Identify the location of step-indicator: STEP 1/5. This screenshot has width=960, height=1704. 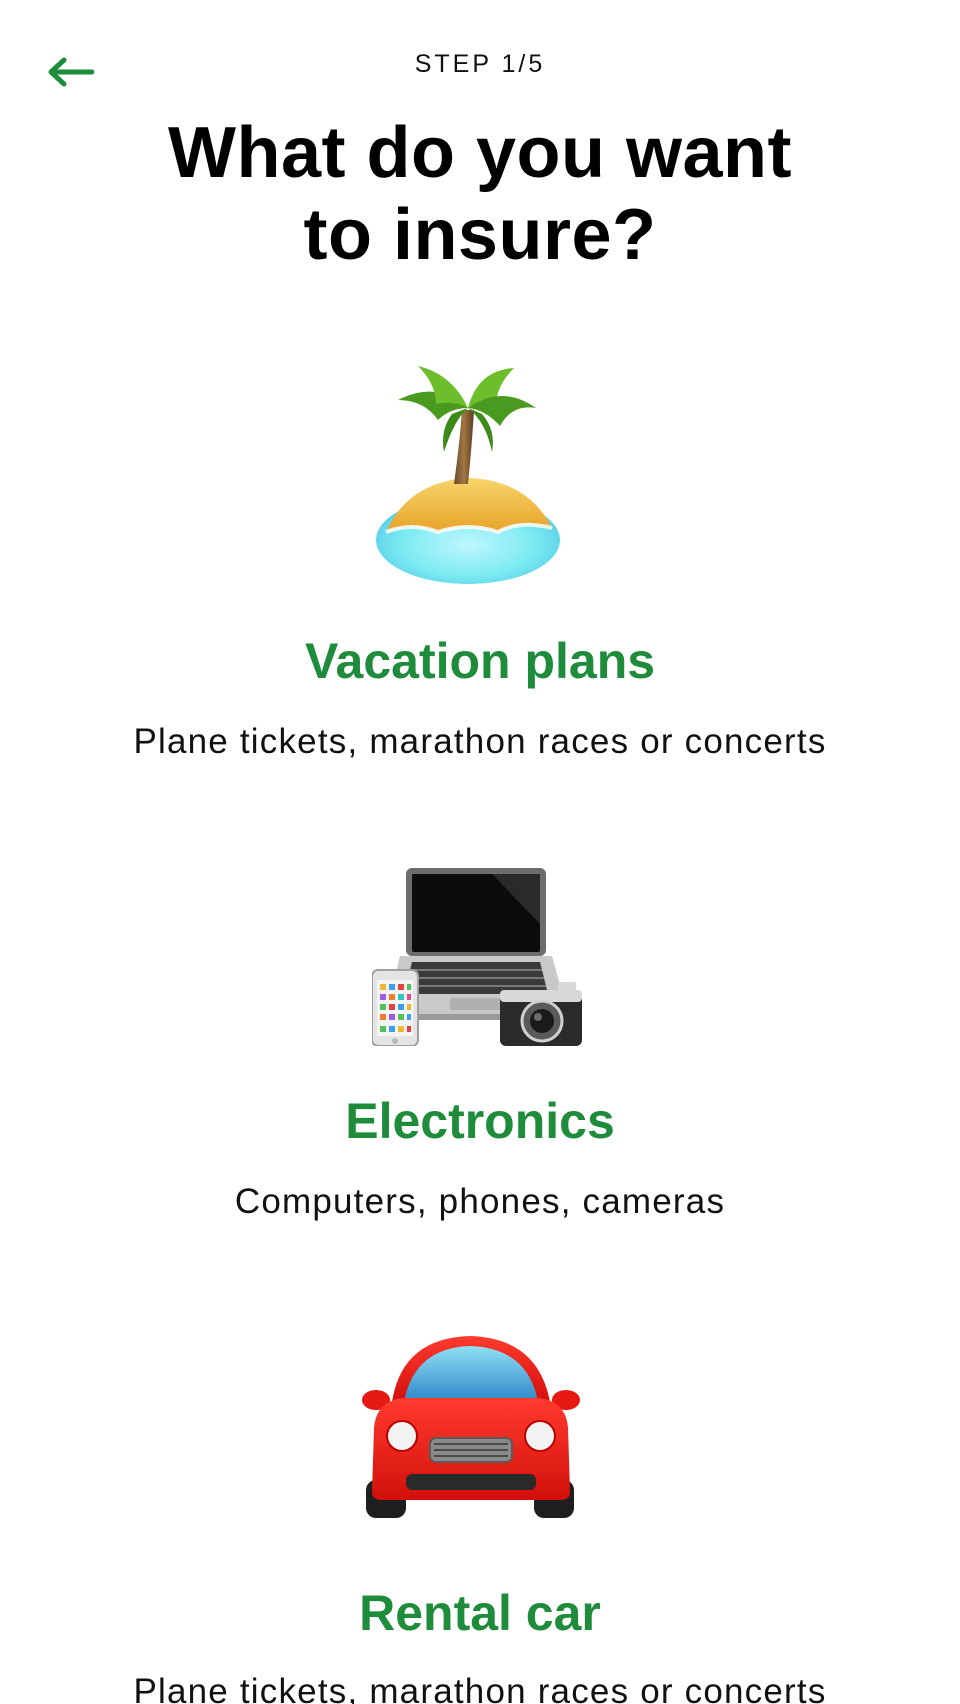
(480, 64).